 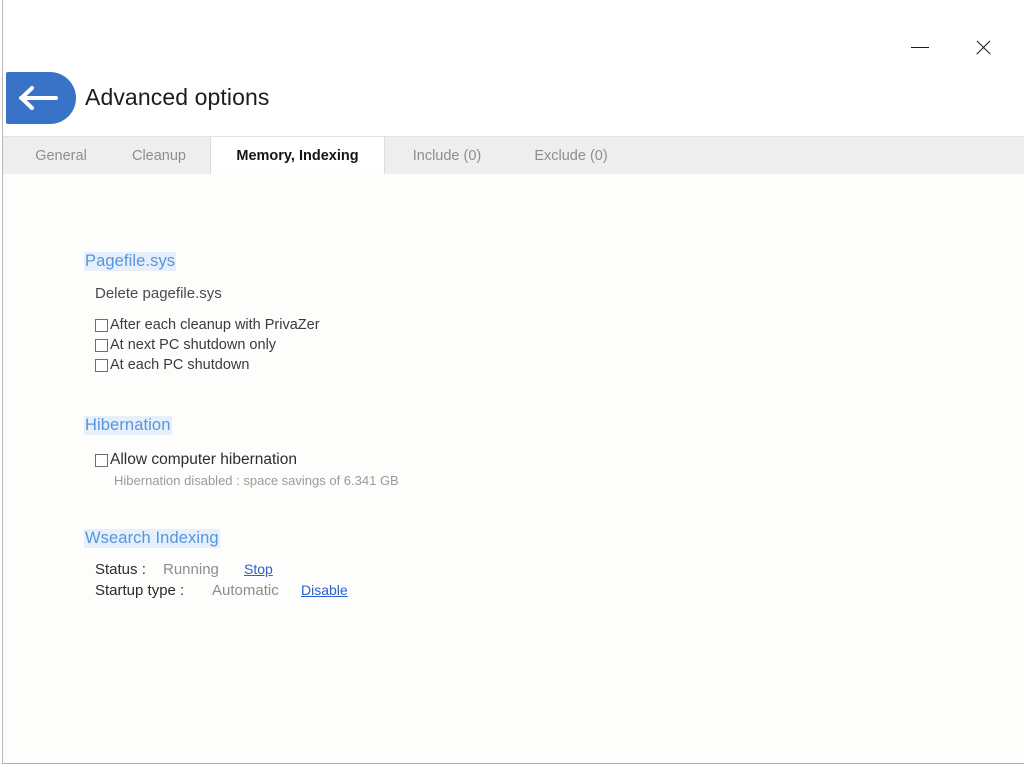 I want to click on option-label: After each cleanup with PrivaZer, so click(x=215, y=325).